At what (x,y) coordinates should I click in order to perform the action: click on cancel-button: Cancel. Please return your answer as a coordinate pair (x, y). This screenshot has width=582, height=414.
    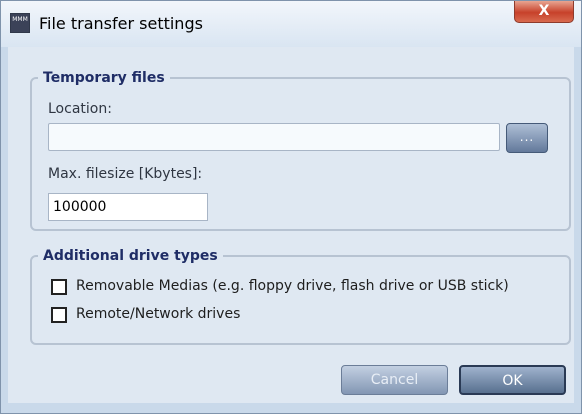
    Looking at the image, I should click on (394, 380).